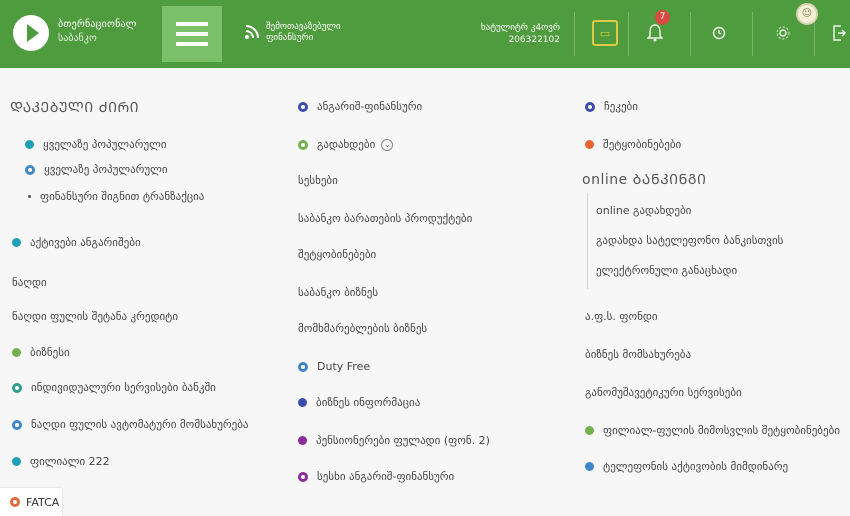 The width and height of the screenshot is (850, 516). What do you see at coordinates (621, 106) in the screenshot?
I see `menu-item-label: ჩეკები` at bounding box center [621, 106].